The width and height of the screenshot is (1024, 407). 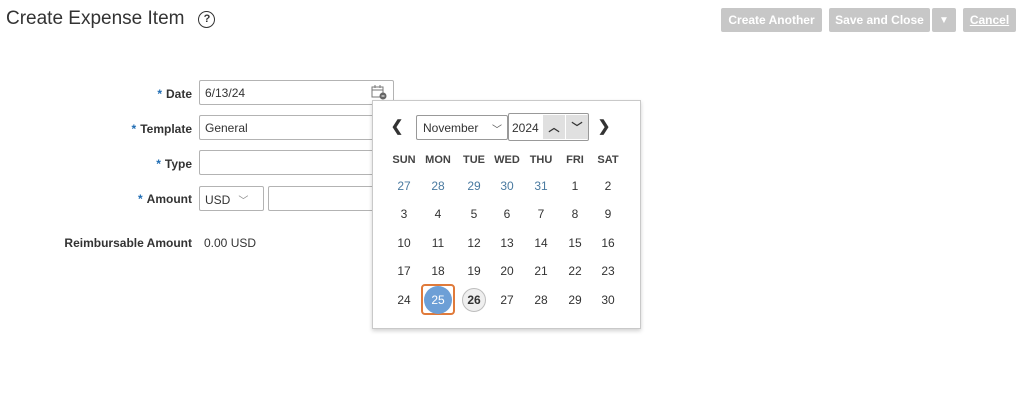 I want to click on previous-month-icon: ❮, so click(x=397, y=126).